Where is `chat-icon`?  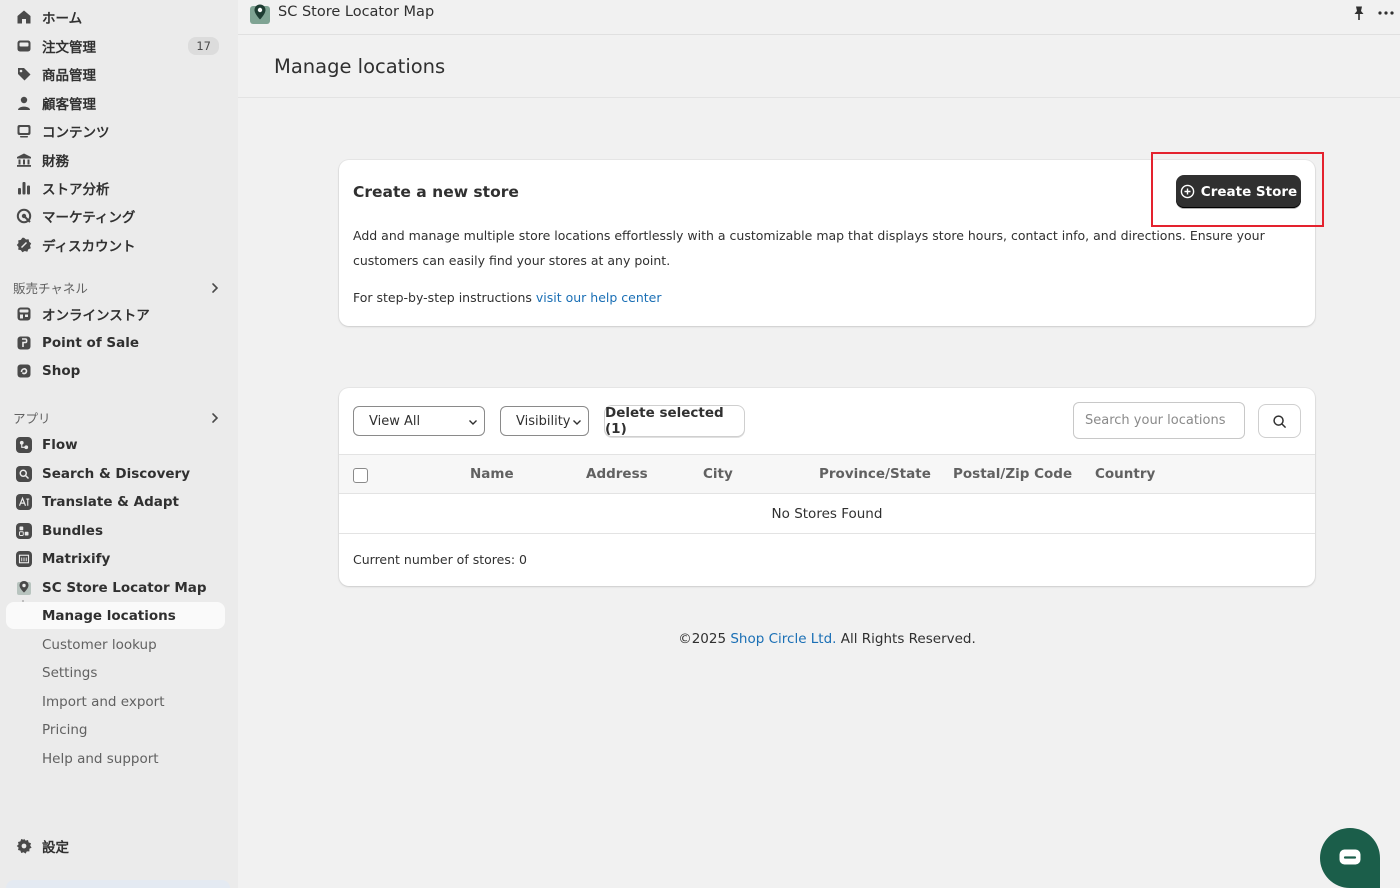 chat-icon is located at coordinates (1350, 857).